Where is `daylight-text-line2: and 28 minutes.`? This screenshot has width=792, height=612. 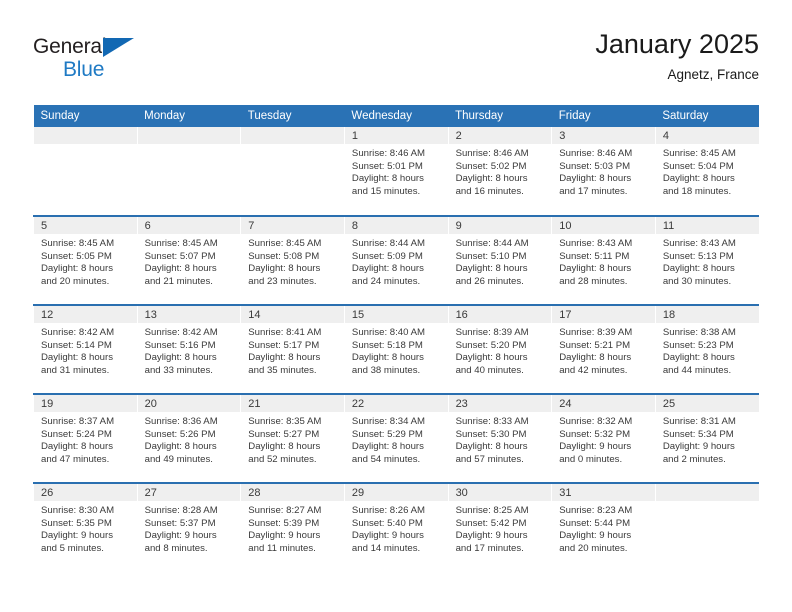
daylight-text-line2: and 28 minutes. is located at coordinates (593, 281).